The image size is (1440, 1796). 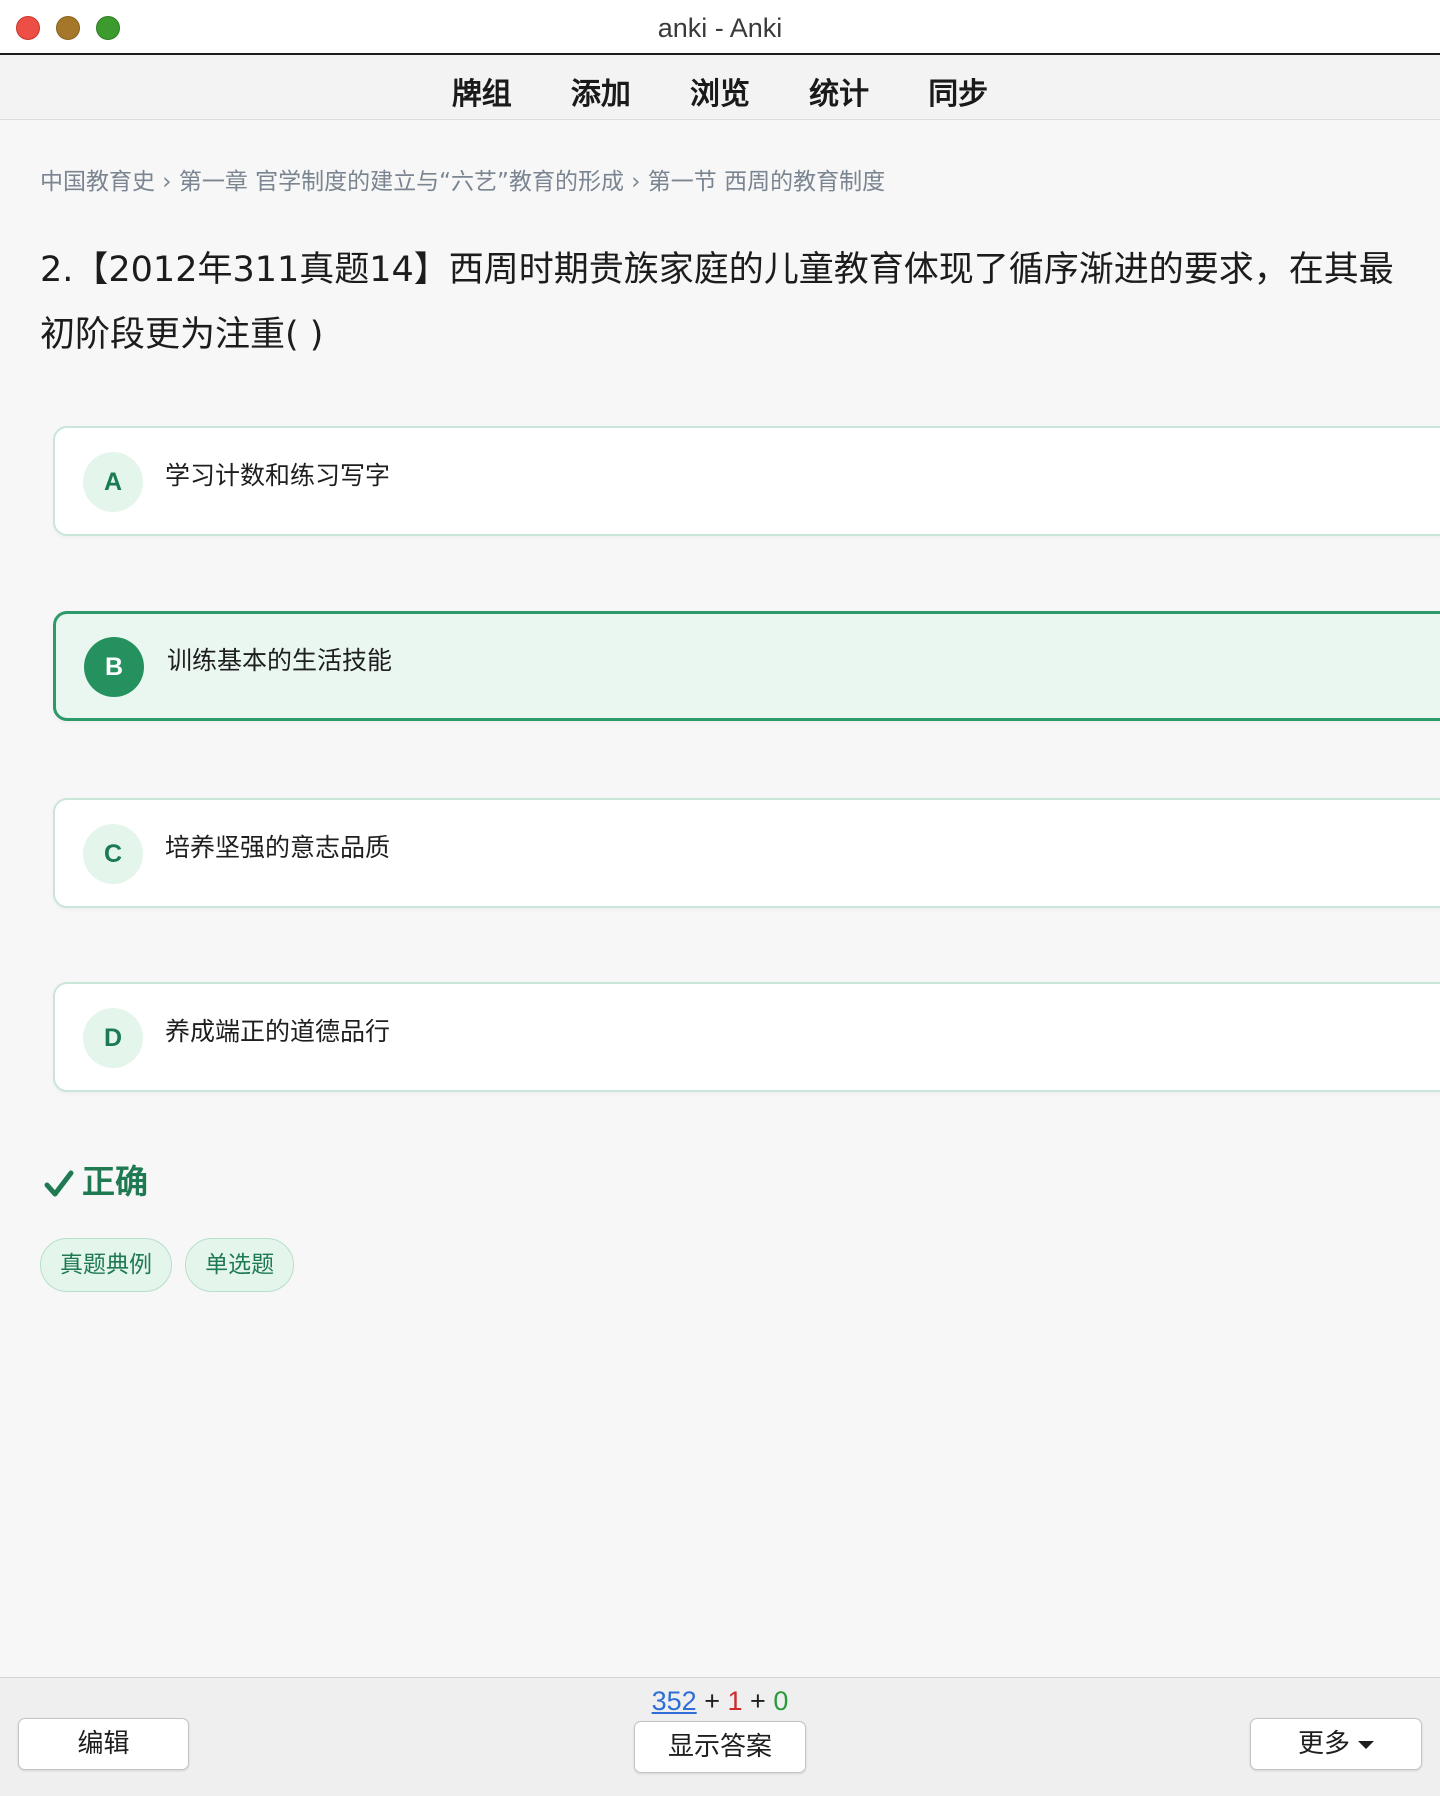 What do you see at coordinates (278, 1031) in the screenshot?
I see `option-text: 养成端正的道德品行` at bounding box center [278, 1031].